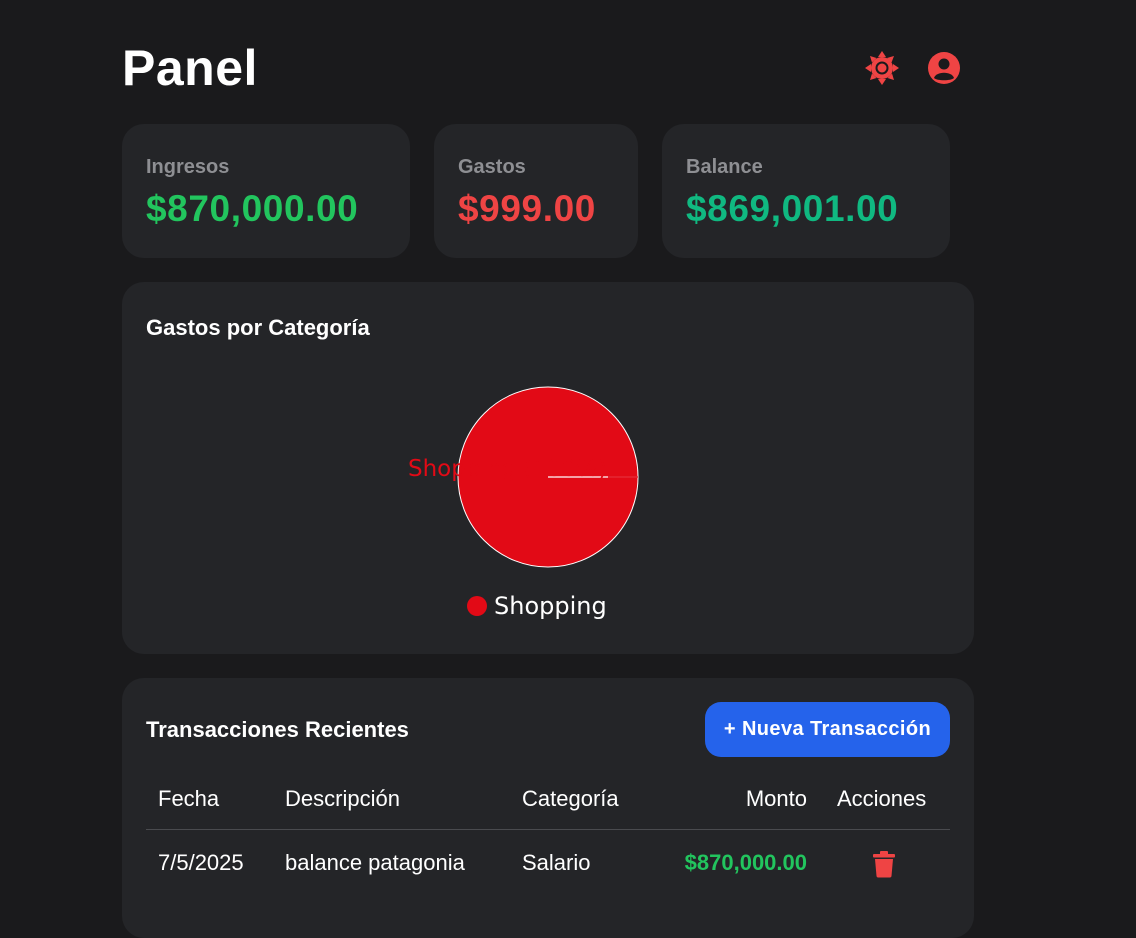 The image size is (1136, 938). What do you see at coordinates (477, 606) in the screenshot?
I see `legend-marker` at bounding box center [477, 606].